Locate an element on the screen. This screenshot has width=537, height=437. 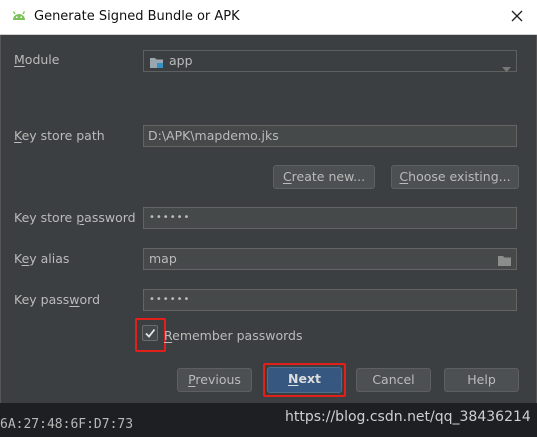
key-store-path-label: Key store path is located at coordinates (59, 135).